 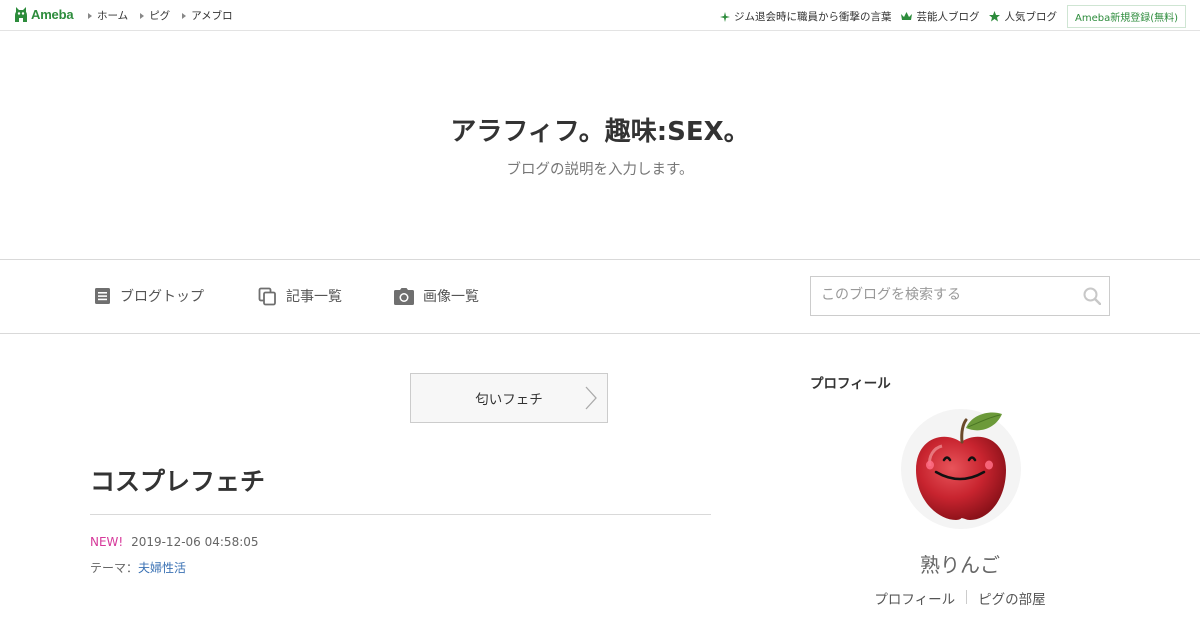 I want to click on star-icon, so click(x=995, y=16).